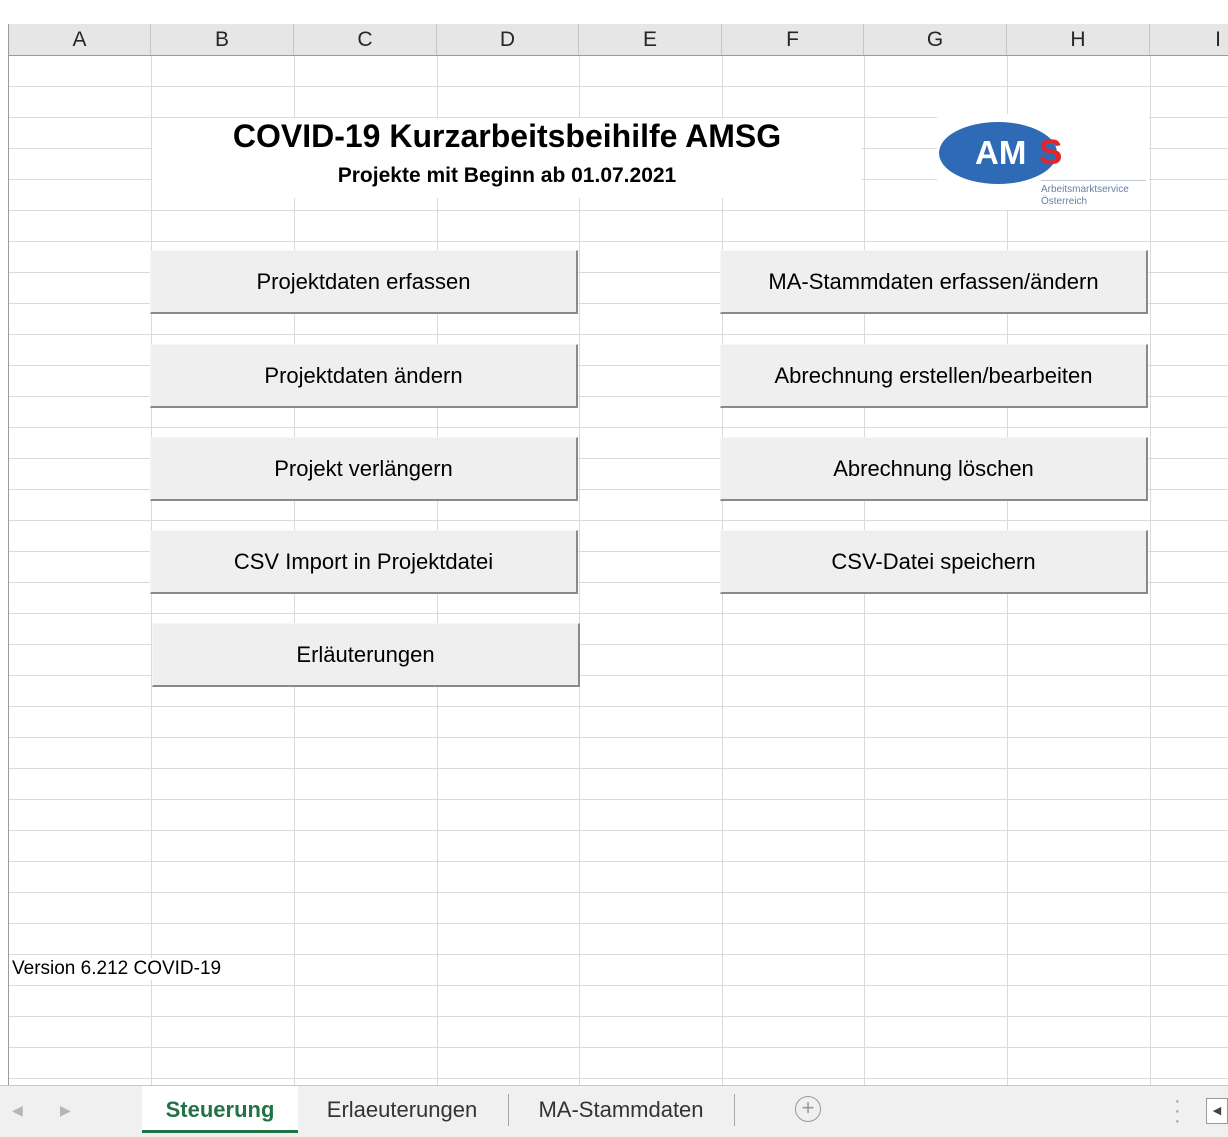 Image resolution: width=1228 pixels, height=1137 pixels. Describe the element at coordinates (220, 1109) in the screenshot. I see `tab-steuerung: Steuerung` at that location.